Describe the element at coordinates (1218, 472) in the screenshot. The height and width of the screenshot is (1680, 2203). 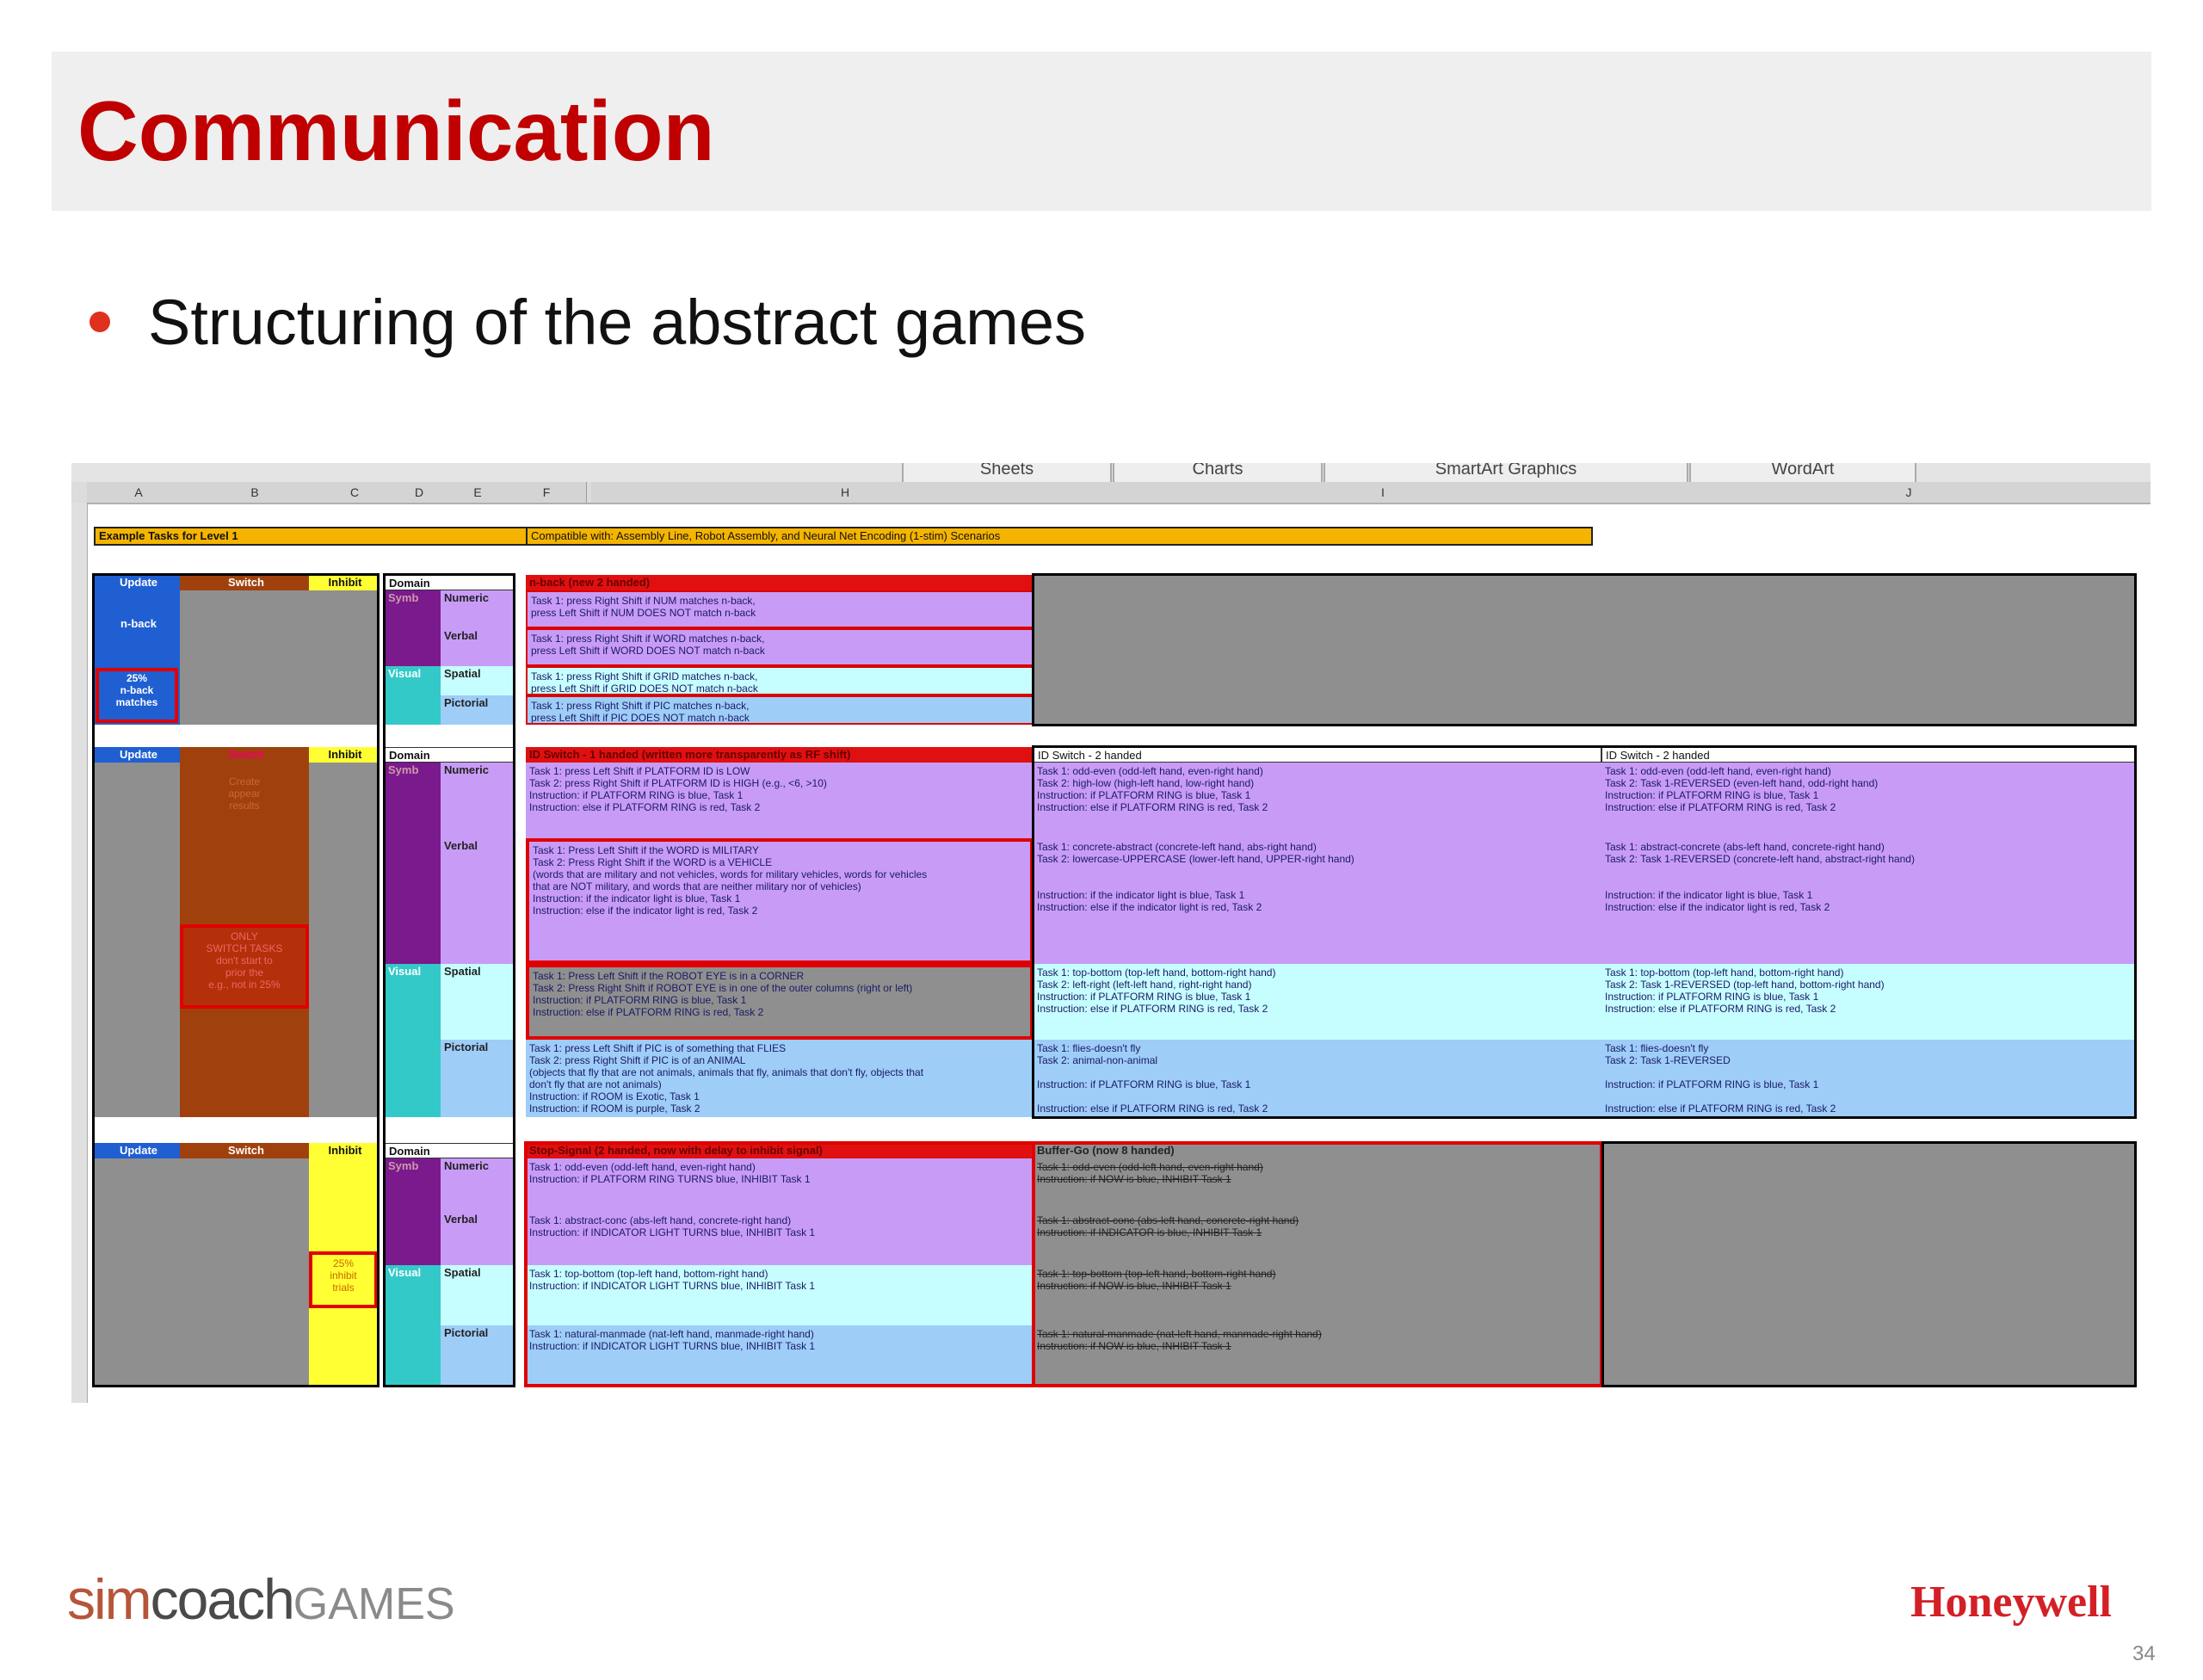
I see `ribbon-tab-charts: Charts` at that location.